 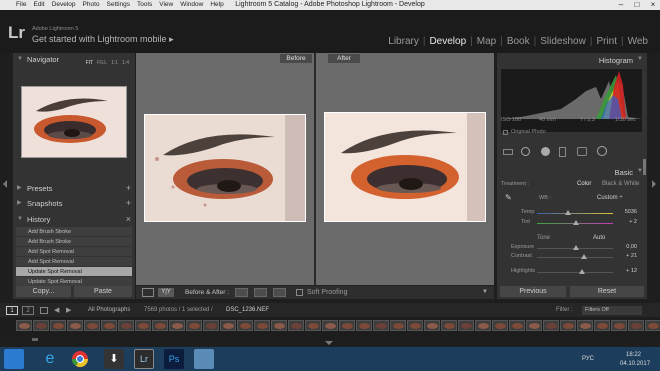 I want to click on adjustment-brush-icon, so click(x=602, y=151).